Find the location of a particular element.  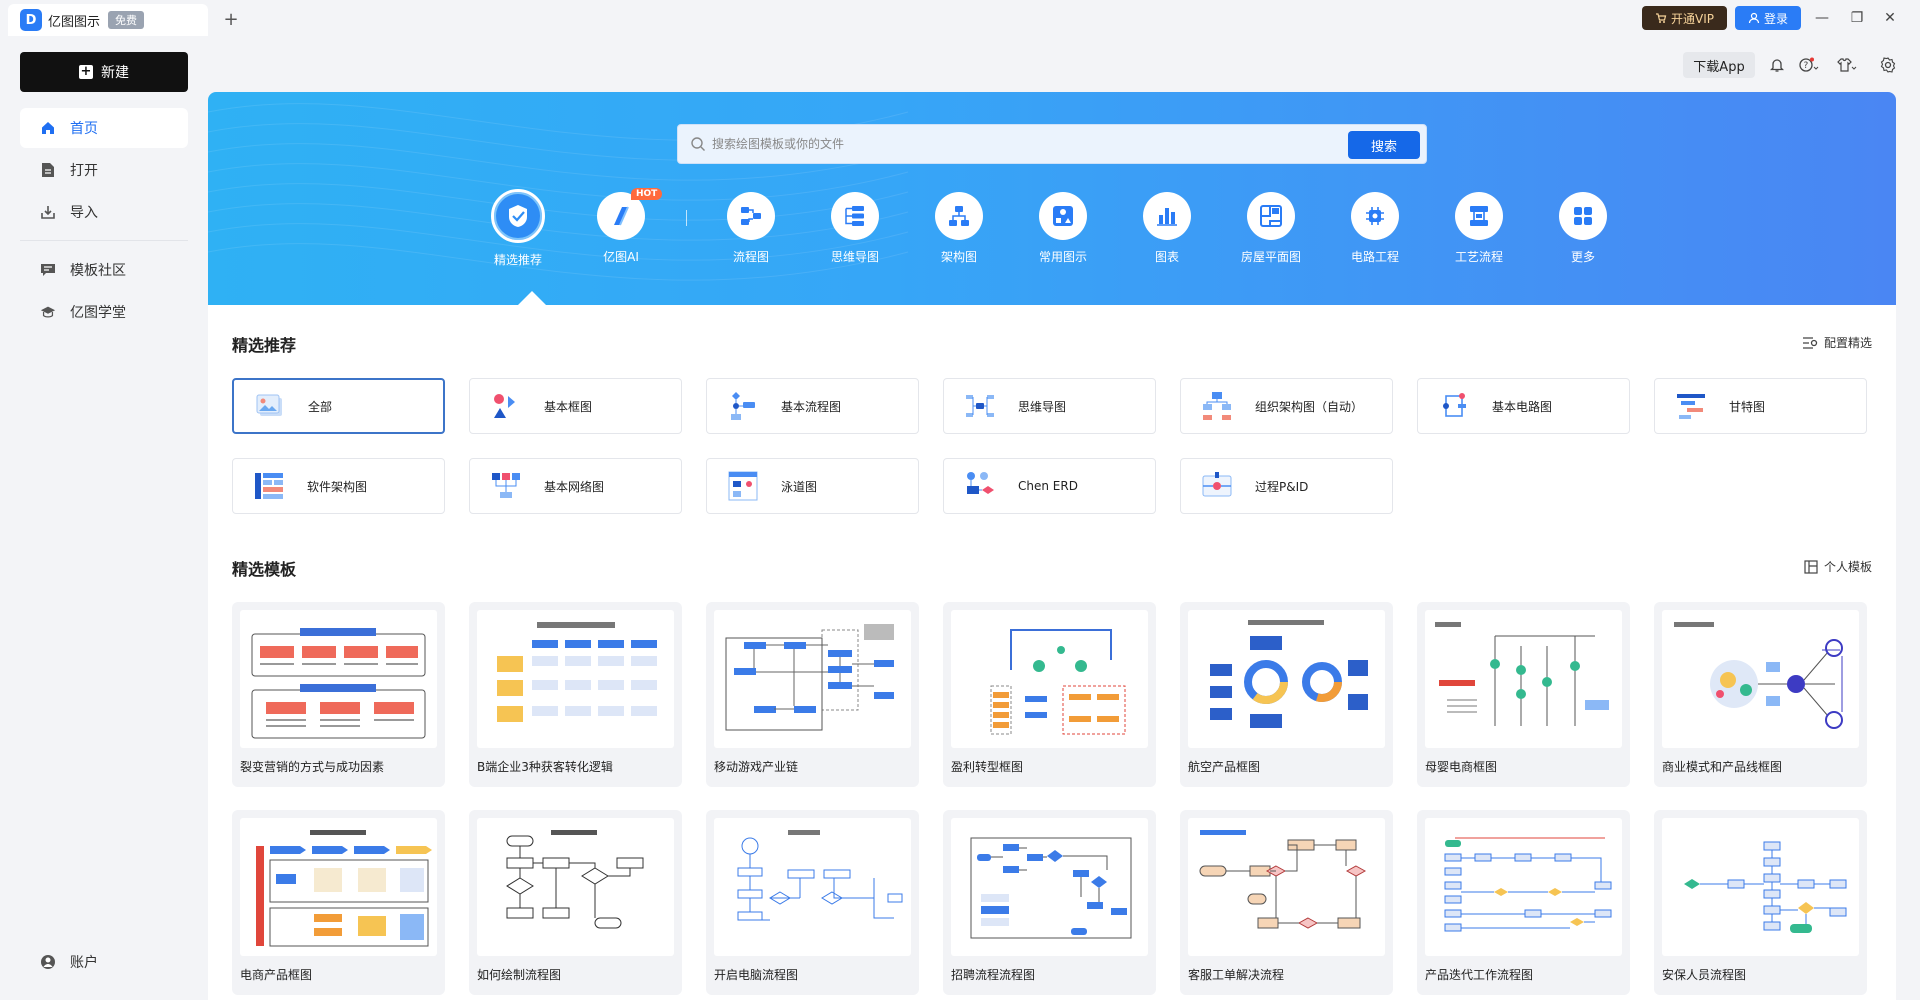

search-icon is located at coordinates (698, 144).